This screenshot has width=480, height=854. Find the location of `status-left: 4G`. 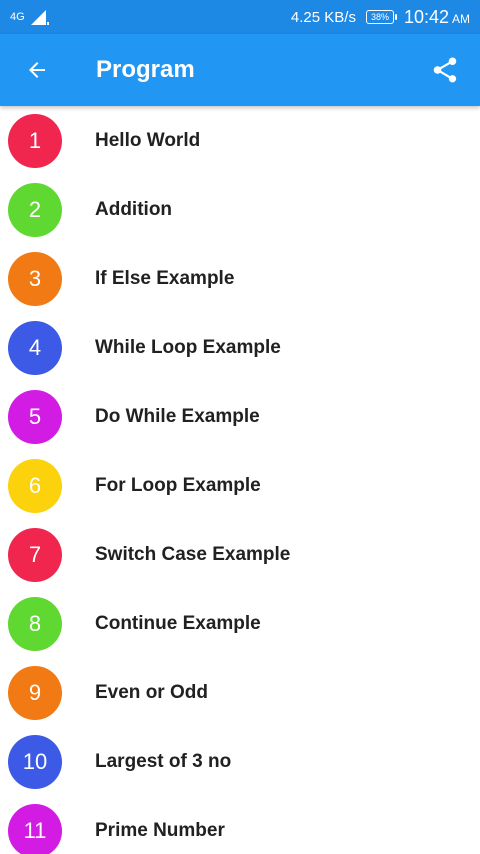

status-left: 4G is located at coordinates (29, 17).